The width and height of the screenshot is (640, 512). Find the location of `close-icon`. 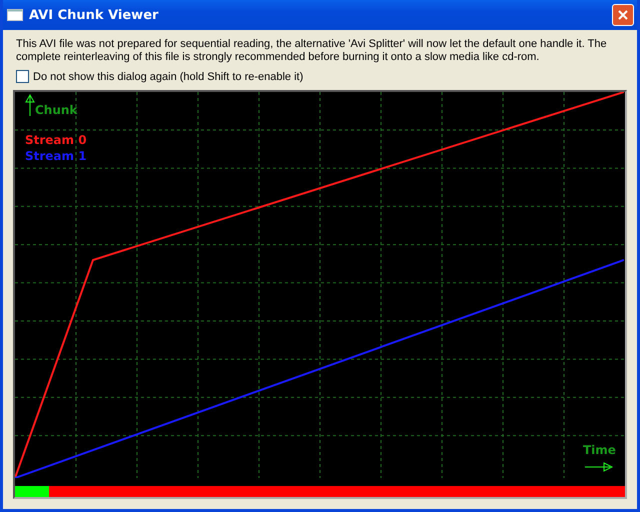

close-icon is located at coordinates (623, 15).